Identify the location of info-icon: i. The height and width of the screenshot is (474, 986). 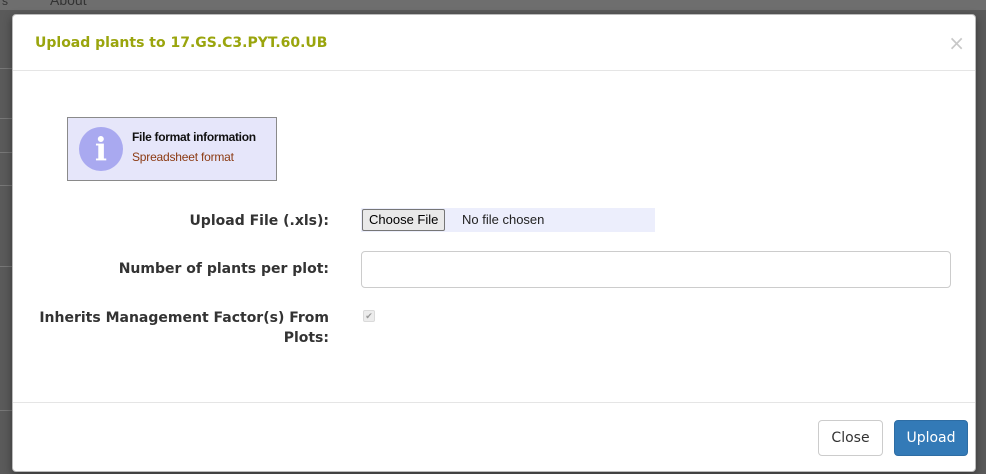
(101, 149).